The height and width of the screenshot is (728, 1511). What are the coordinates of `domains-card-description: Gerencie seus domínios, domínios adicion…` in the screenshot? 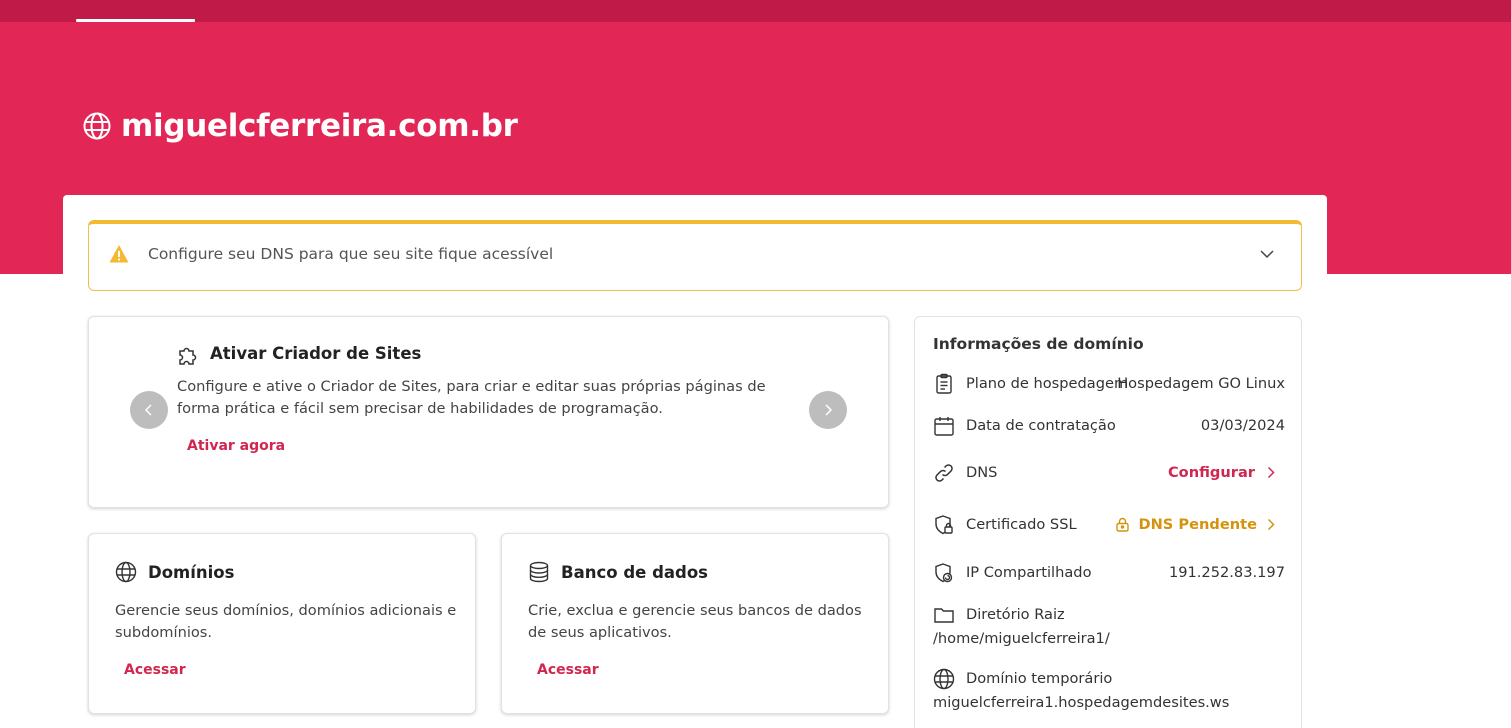 It's located at (286, 621).